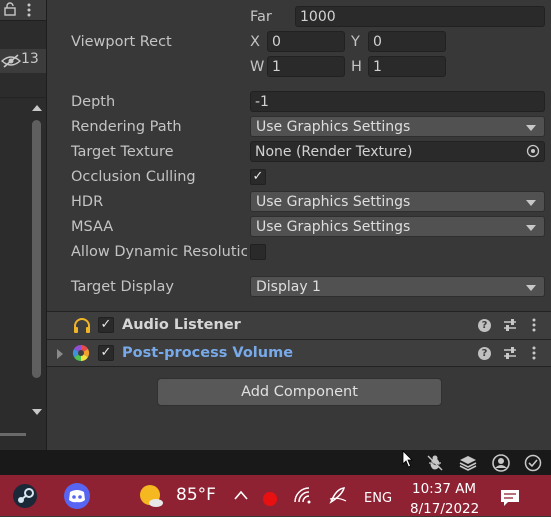 Image resolution: width=551 pixels, height=517 pixels. I want to click on viewport-x-field: 0, so click(306, 41).